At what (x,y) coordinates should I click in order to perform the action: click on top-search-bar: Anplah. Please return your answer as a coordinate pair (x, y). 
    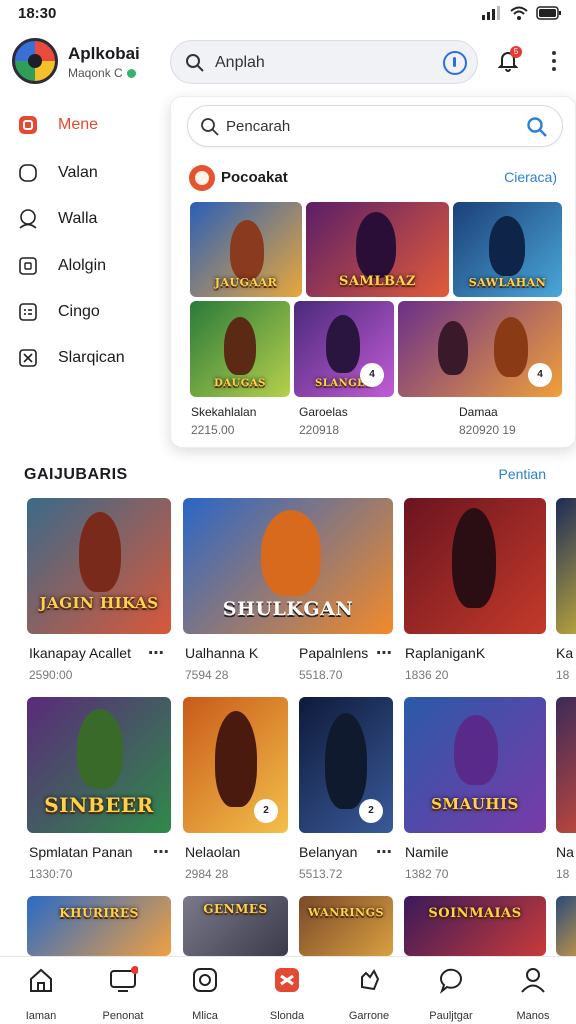
    Looking at the image, I should click on (324, 62).